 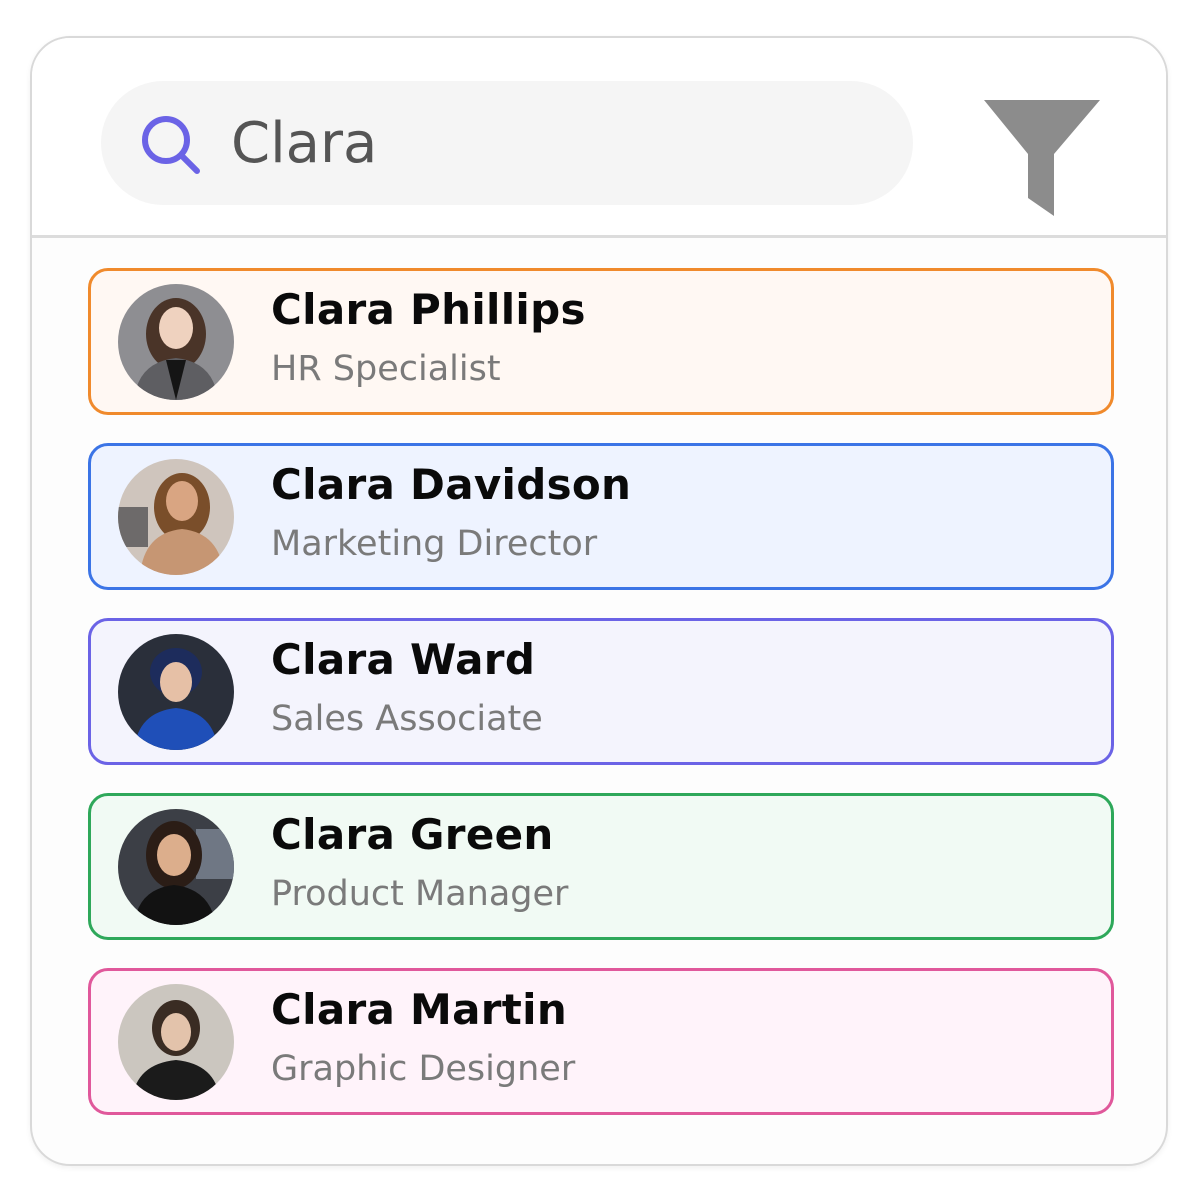 What do you see at coordinates (419, 1009) in the screenshot?
I see `result-name: Clara Martin` at bounding box center [419, 1009].